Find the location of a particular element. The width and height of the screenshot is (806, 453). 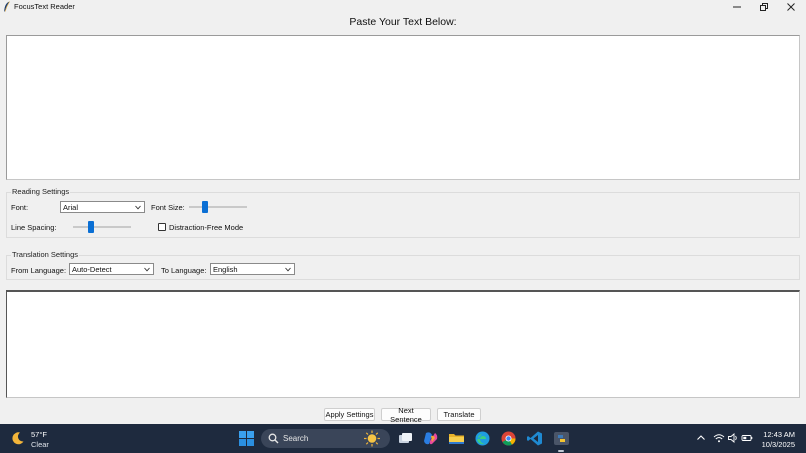

next-sentence-button: Next Sentence is located at coordinates (406, 415).